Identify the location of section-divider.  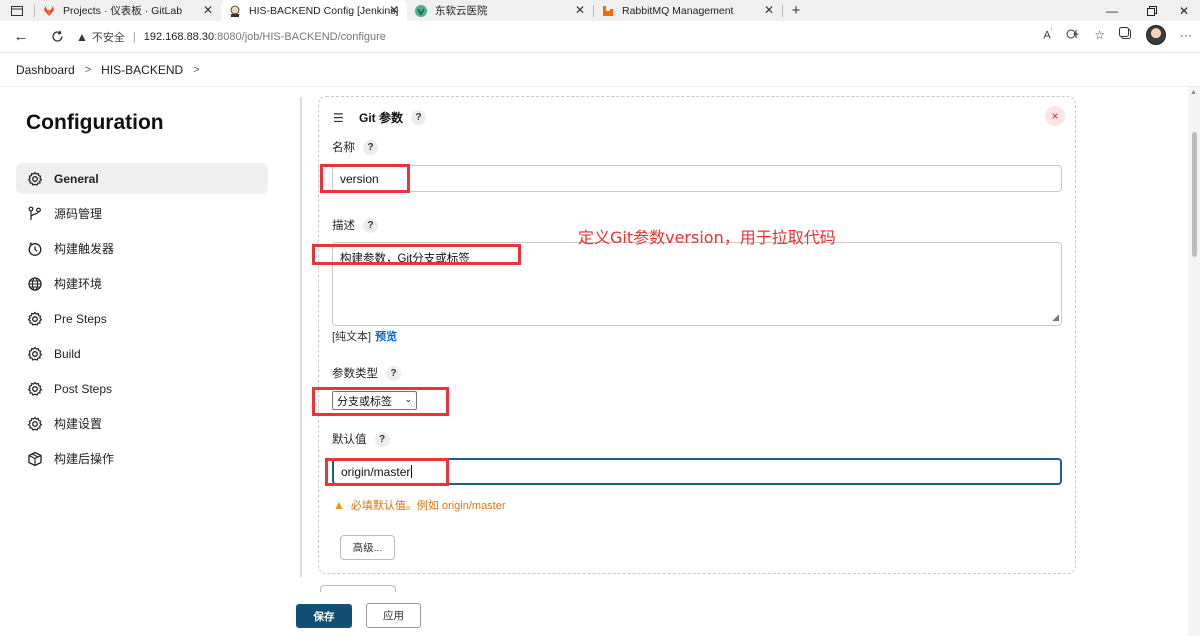
(301, 337).